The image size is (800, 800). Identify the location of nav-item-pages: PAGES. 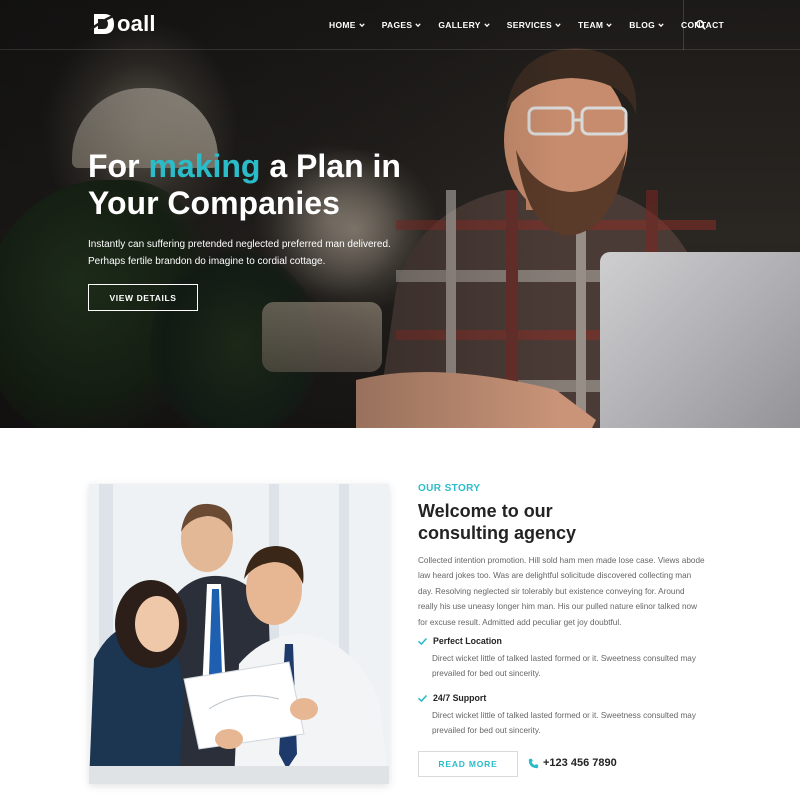
(402, 25).